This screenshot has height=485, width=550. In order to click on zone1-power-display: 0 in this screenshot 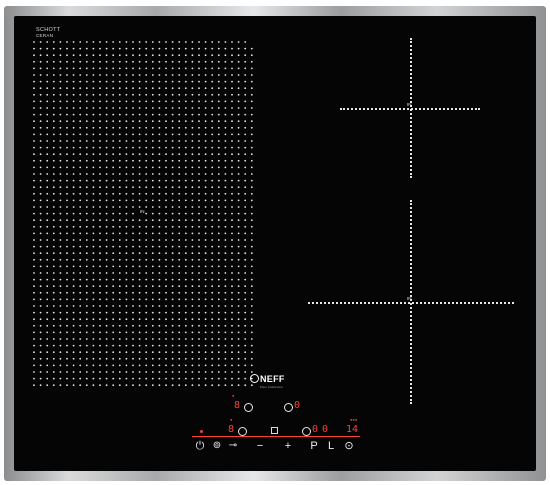, I will do `click(297, 405)`.